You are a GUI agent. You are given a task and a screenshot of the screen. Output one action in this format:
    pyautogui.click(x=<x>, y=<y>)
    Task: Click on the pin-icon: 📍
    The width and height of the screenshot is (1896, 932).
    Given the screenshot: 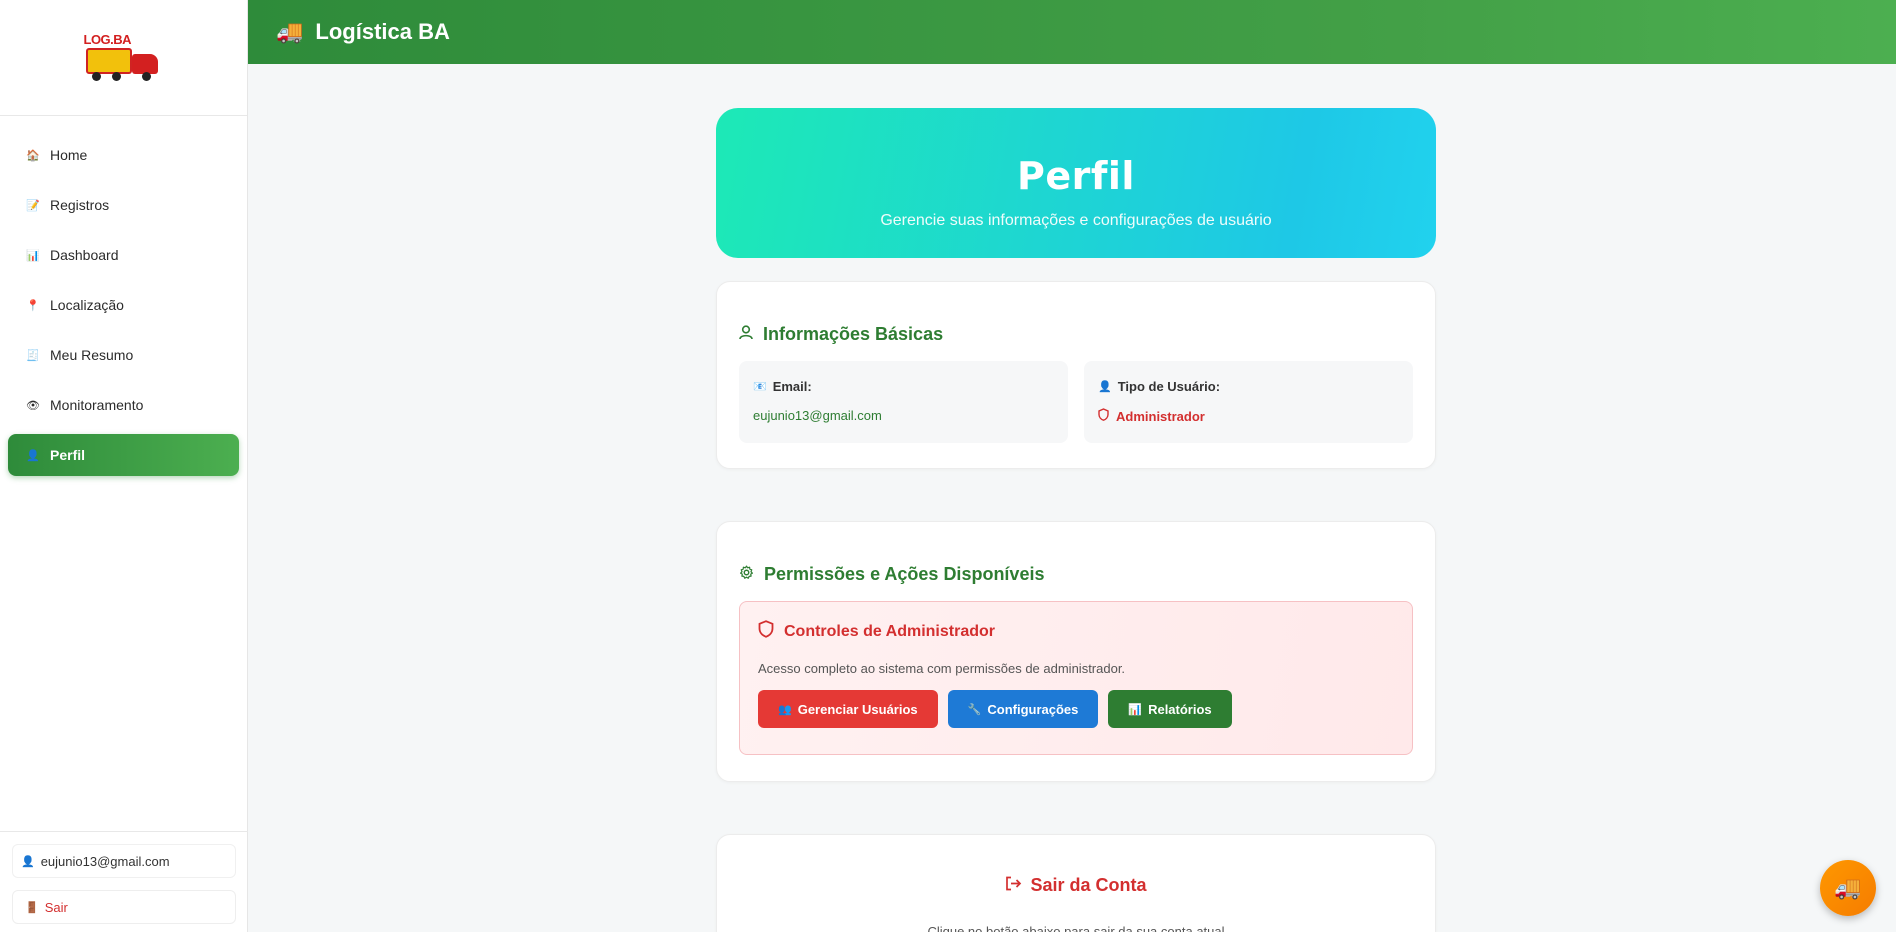 What is the action you would take?
    pyautogui.click(x=33, y=305)
    